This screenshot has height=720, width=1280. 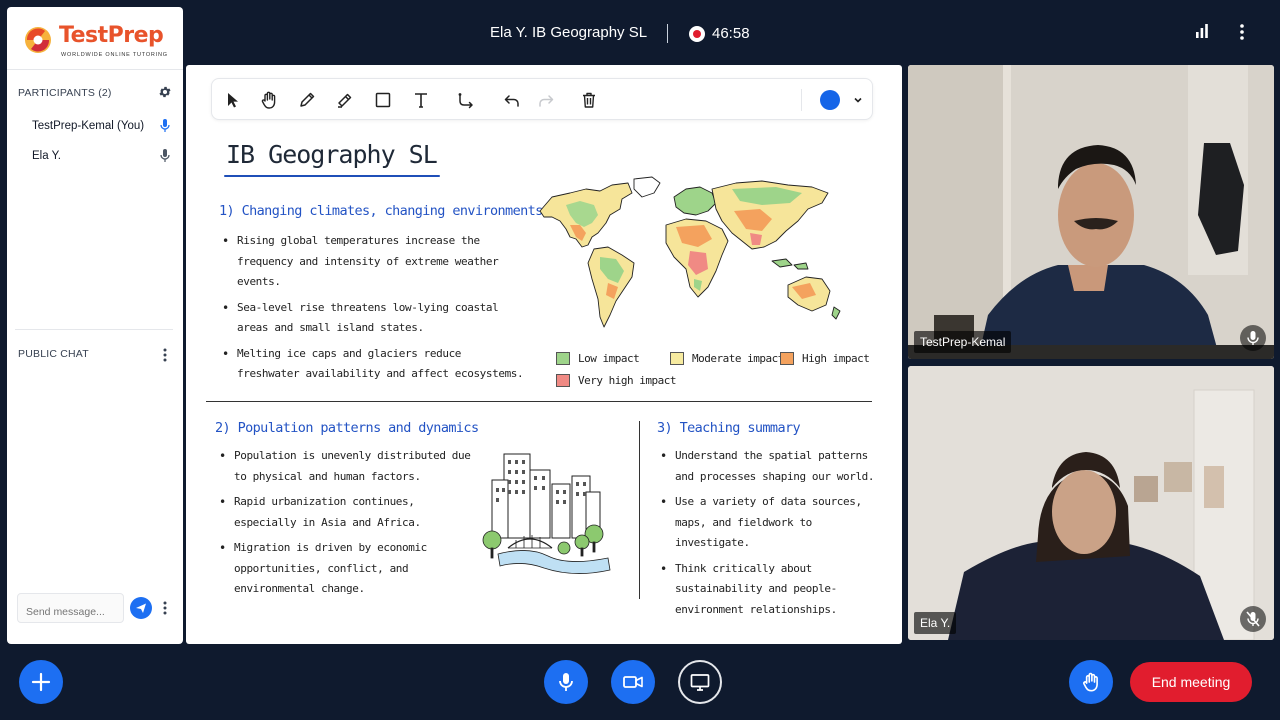 I want to click on microphone-toggle-button, so click(x=566, y=682).